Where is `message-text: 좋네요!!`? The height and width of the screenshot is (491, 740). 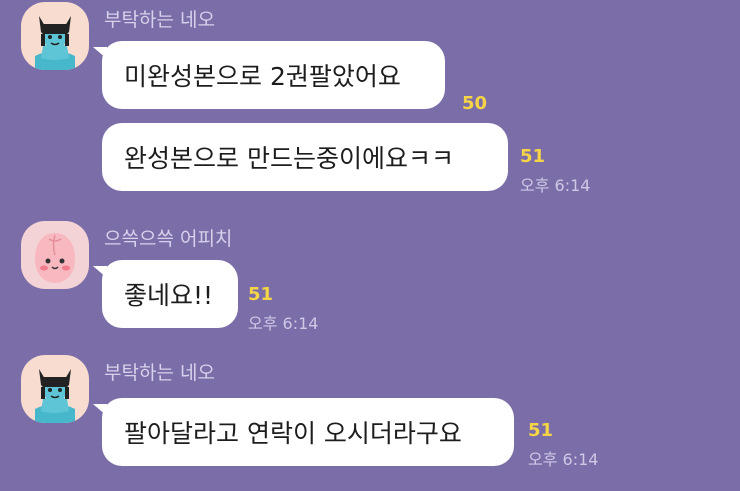 message-text: 좋네요!! is located at coordinates (169, 295).